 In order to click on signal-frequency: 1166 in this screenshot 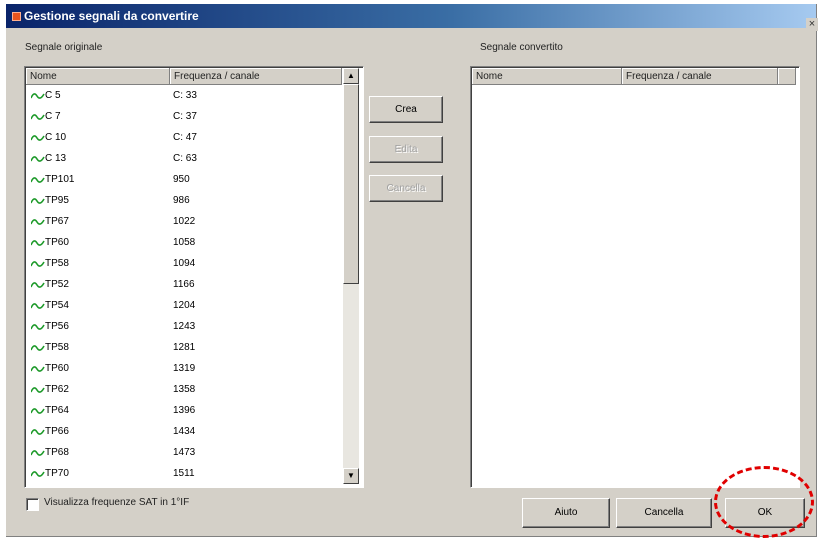, I will do `click(184, 284)`.